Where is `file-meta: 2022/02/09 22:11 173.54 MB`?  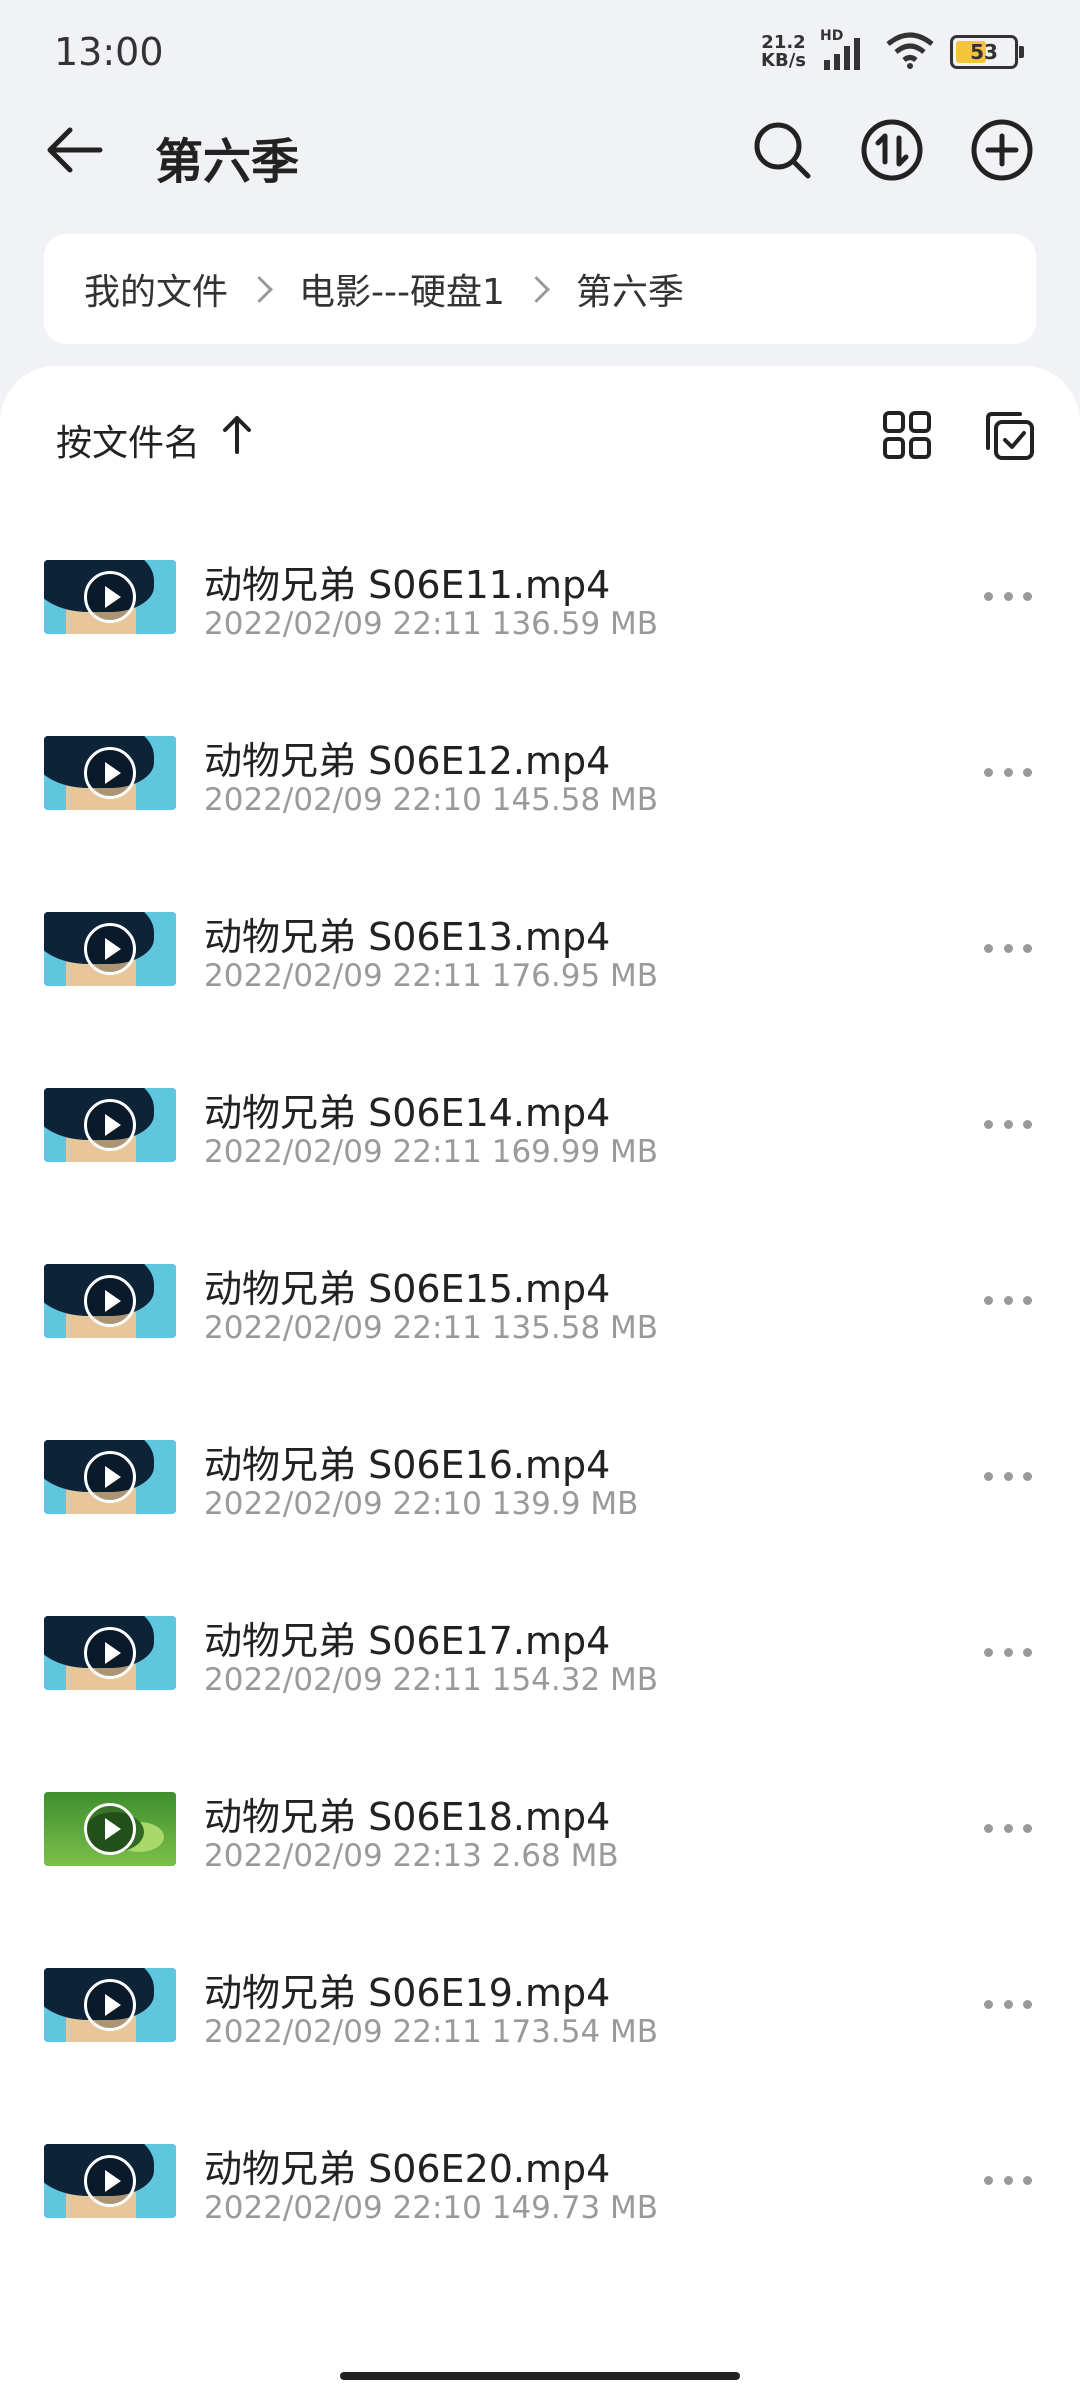
file-meta: 2022/02/09 22:11 173.54 MB is located at coordinates (431, 2032).